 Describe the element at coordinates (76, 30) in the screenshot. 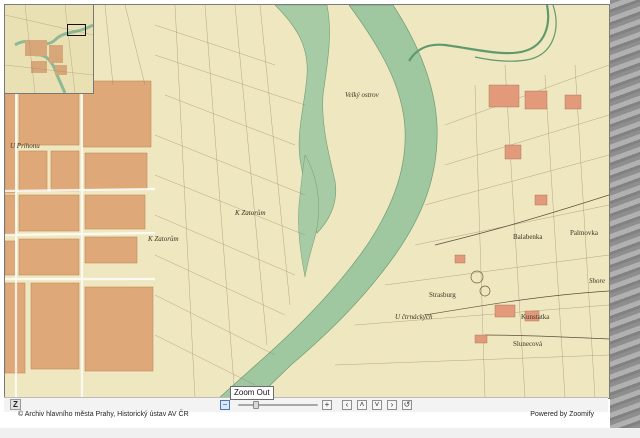

I see `overview-viewport-rect` at that location.